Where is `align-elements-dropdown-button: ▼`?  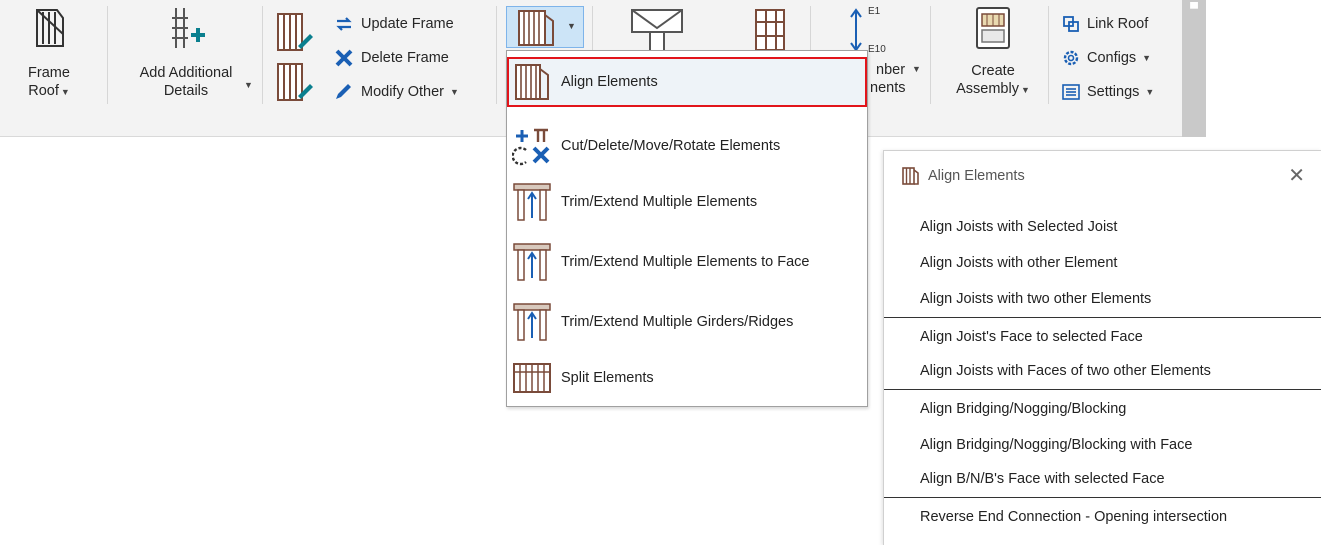
align-elements-dropdown-button: ▼ is located at coordinates (545, 27).